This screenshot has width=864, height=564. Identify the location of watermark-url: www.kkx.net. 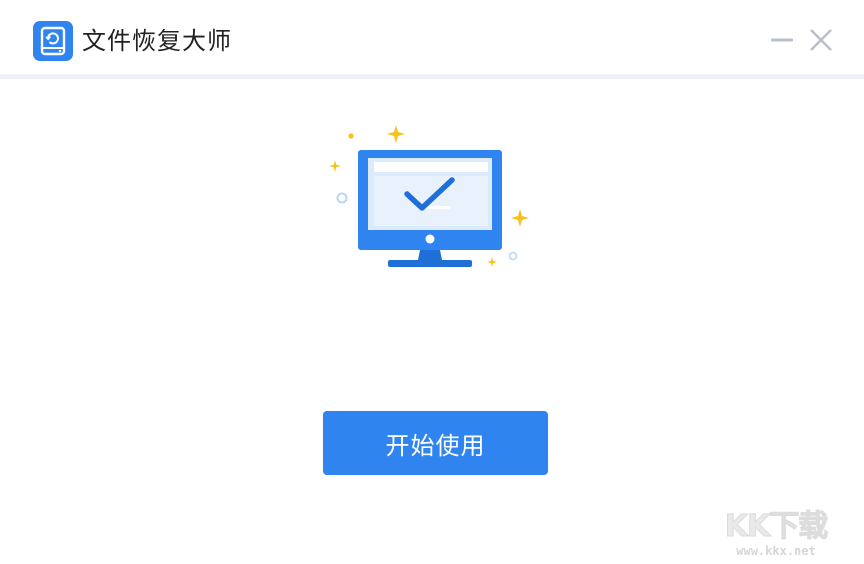
(776, 551).